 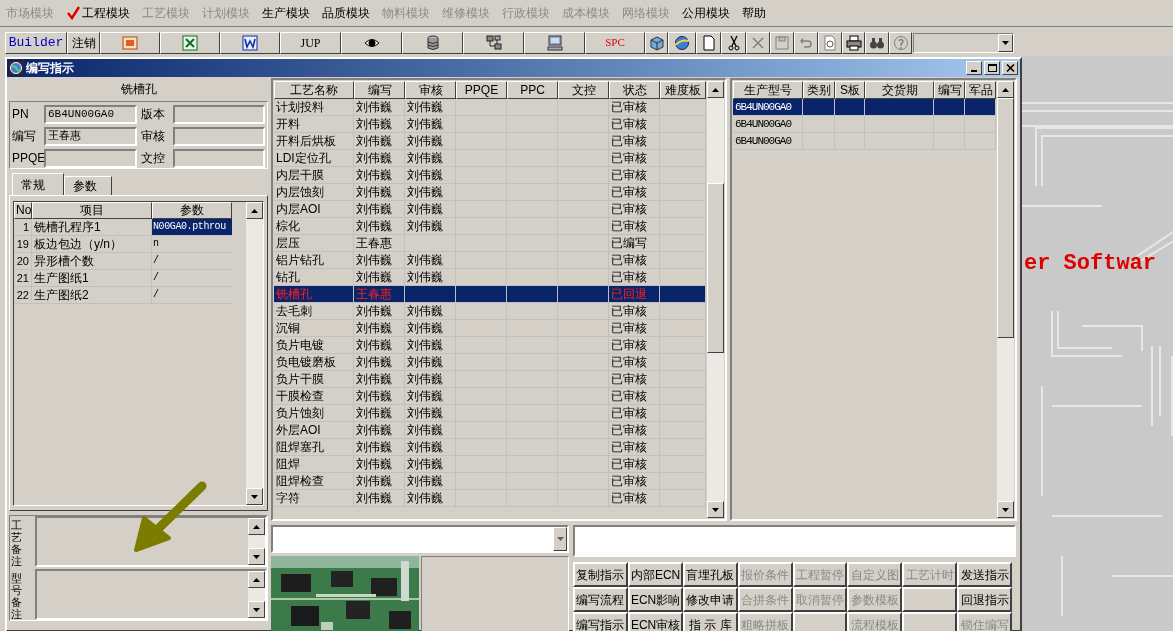 What do you see at coordinates (992, 68) in the screenshot?
I see `maximize-button` at bounding box center [992, 68].